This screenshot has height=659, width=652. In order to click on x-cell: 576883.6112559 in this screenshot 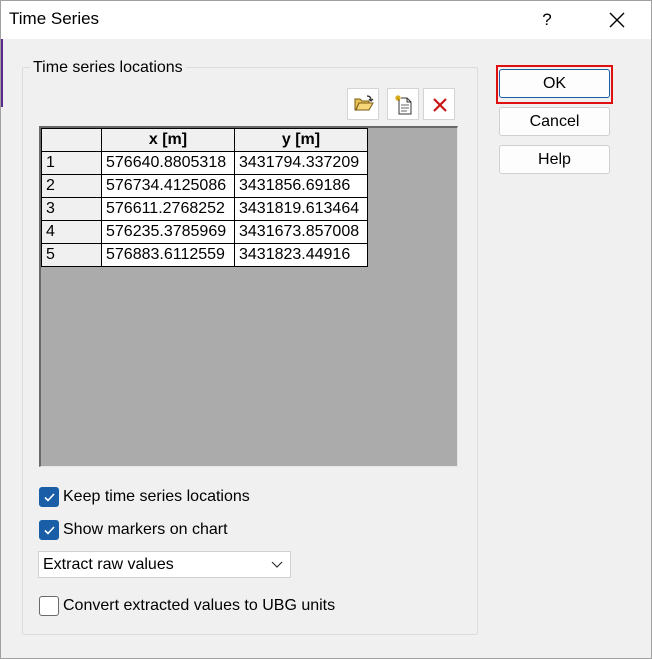, I will do `click(168, 255)`.